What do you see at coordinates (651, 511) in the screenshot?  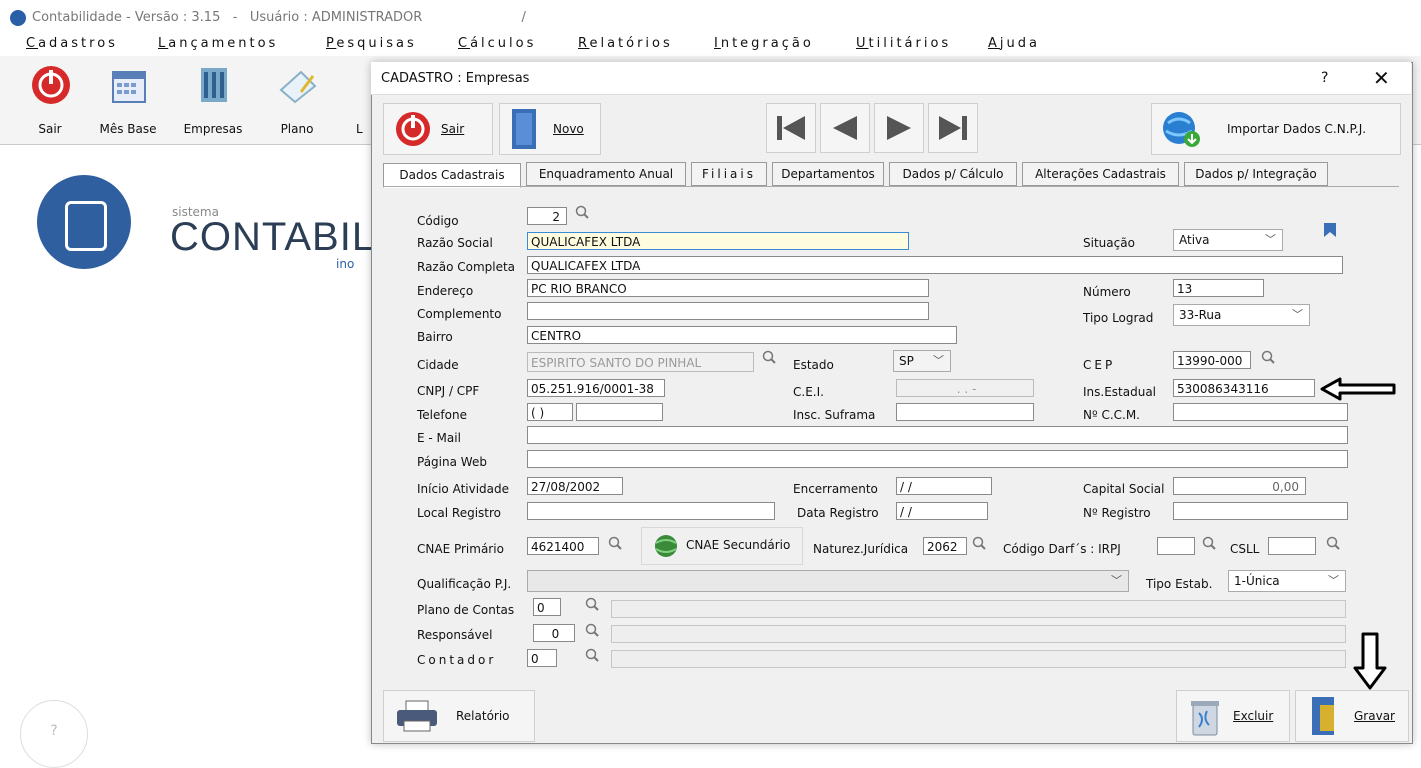 I see `local-registro-field` at bounding box center [651, 511].